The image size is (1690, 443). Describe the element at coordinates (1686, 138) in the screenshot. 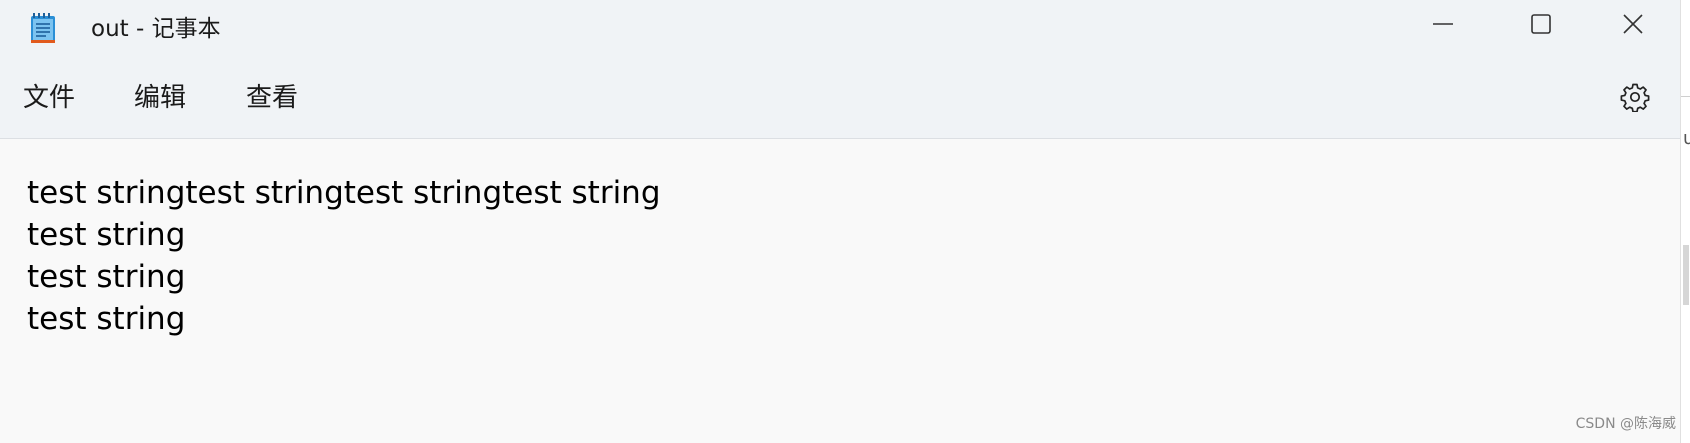

I see `edge-glyph: u` at that location.